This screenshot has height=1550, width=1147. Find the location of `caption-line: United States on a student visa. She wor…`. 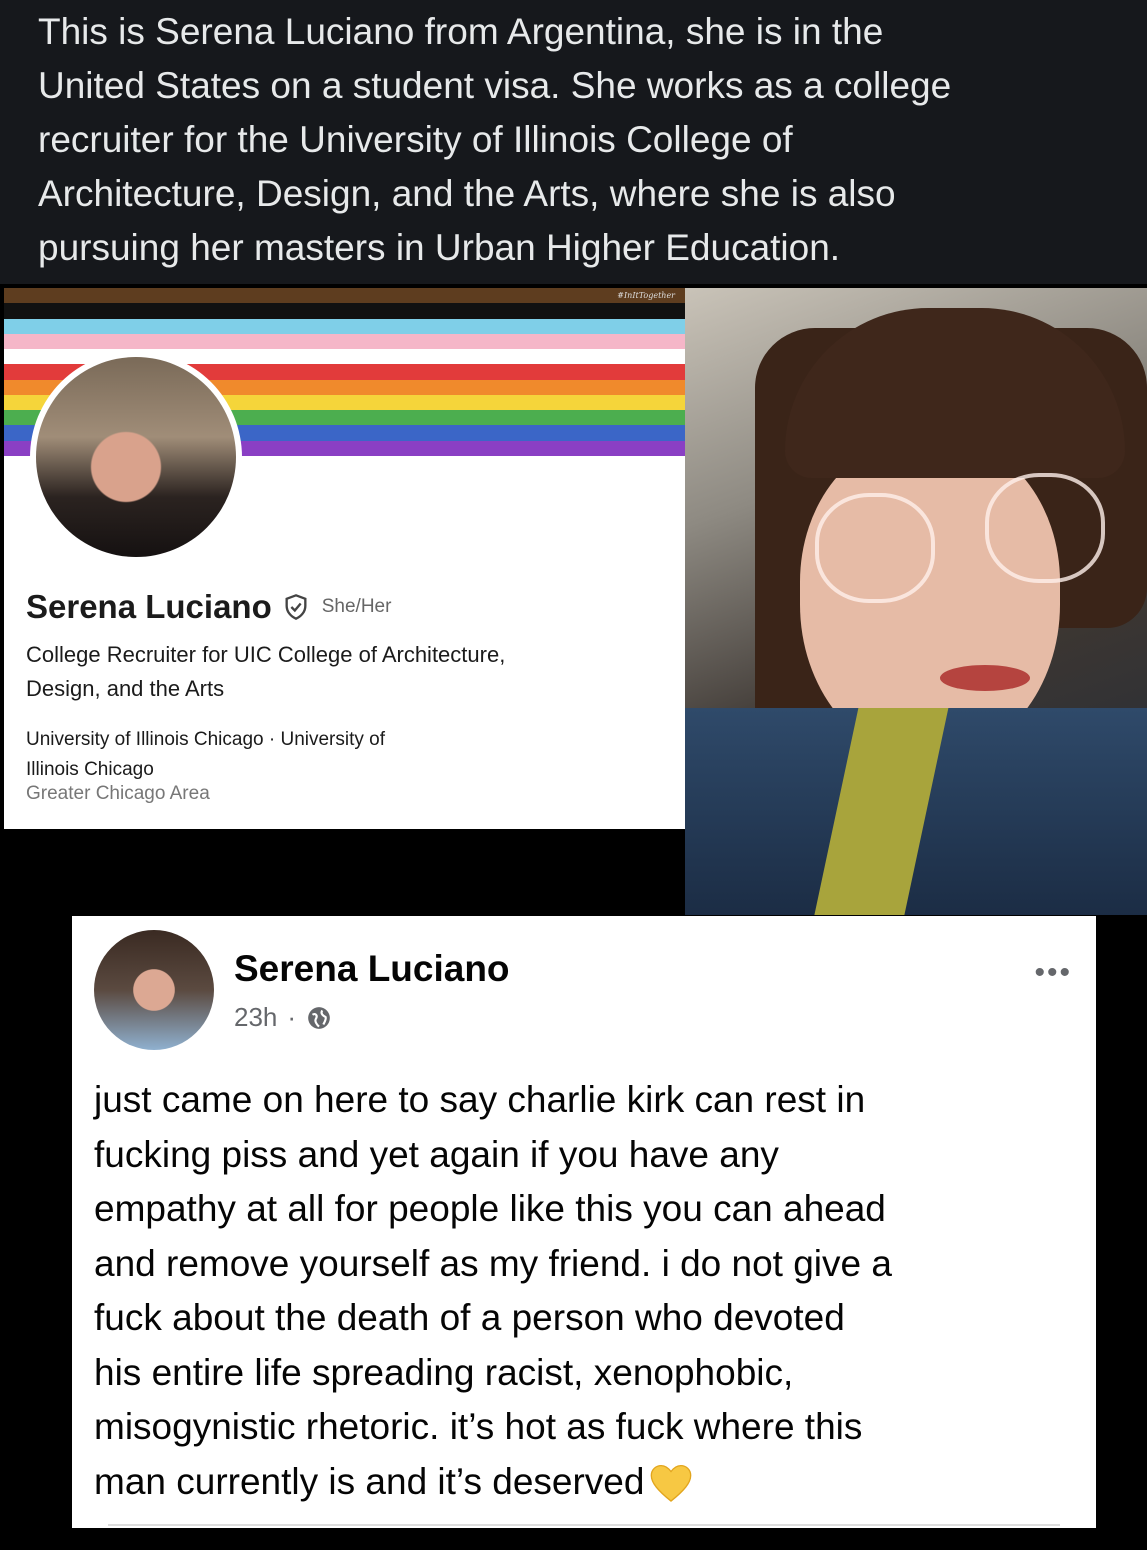

caption-line: United States on a student visa. She wor… is located at coordinates (495, 85).